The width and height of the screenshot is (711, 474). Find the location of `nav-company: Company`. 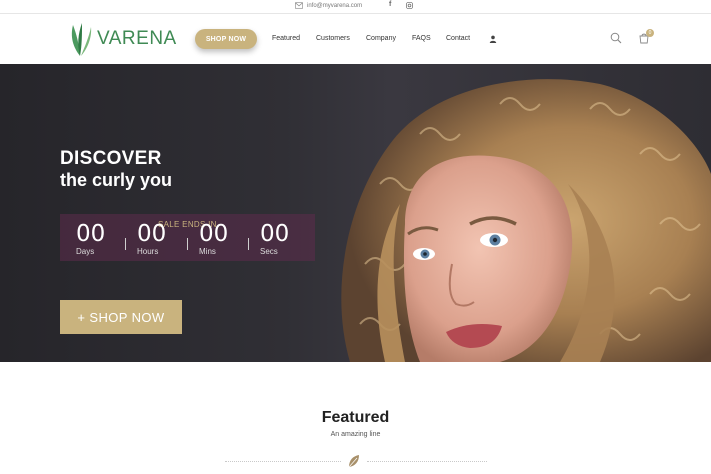

nav-company: Company is located at coordinates (381, 38).